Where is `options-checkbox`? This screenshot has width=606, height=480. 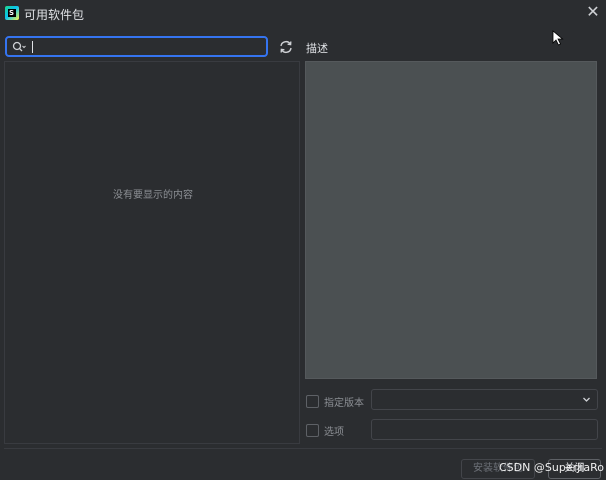 options-checkbox is located at coordinates (312, 430).